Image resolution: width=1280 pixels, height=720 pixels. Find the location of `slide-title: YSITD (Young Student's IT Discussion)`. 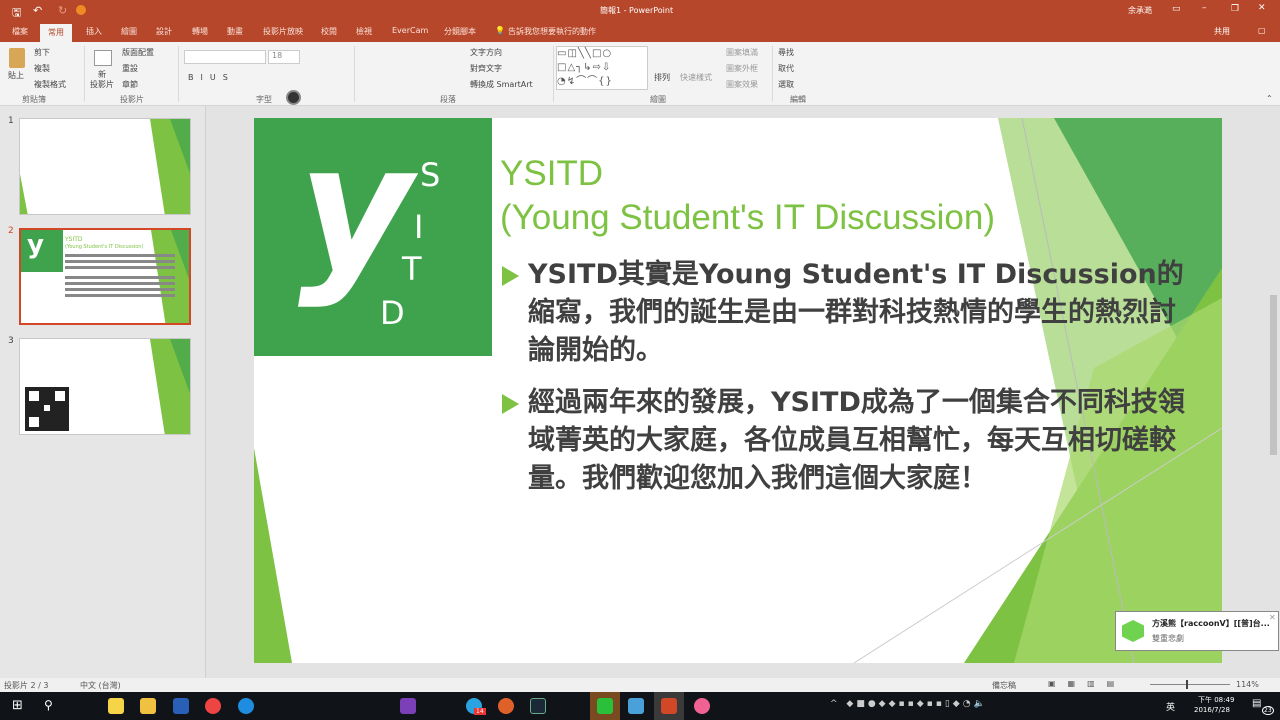

slide-title: YSITD (Young Student's IT Discussion) is located at coordinates (747, 196).